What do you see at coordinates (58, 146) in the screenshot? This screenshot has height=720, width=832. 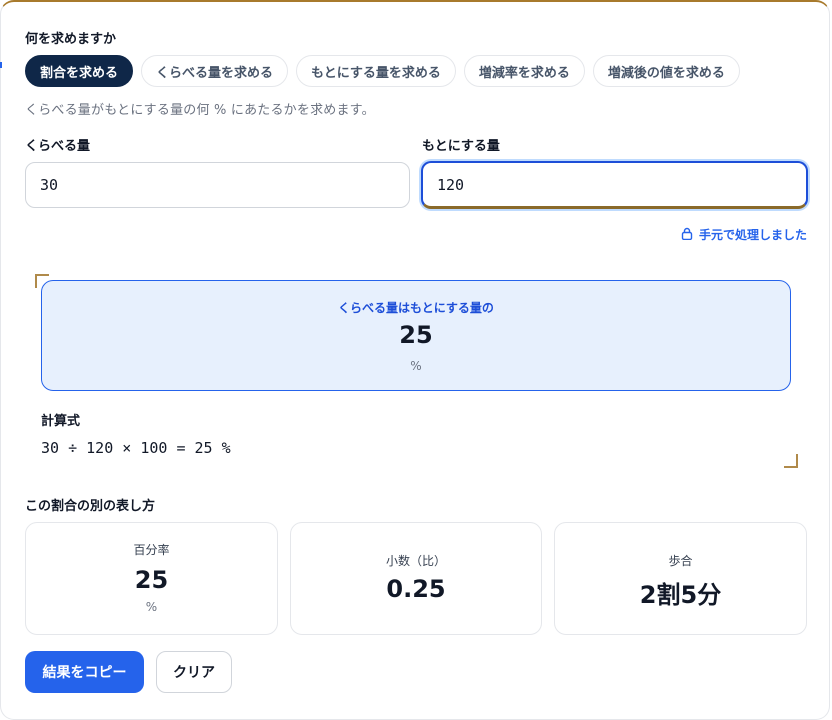 I see `compare-amount-label: くらべる量` at bounding box center [58, 146].